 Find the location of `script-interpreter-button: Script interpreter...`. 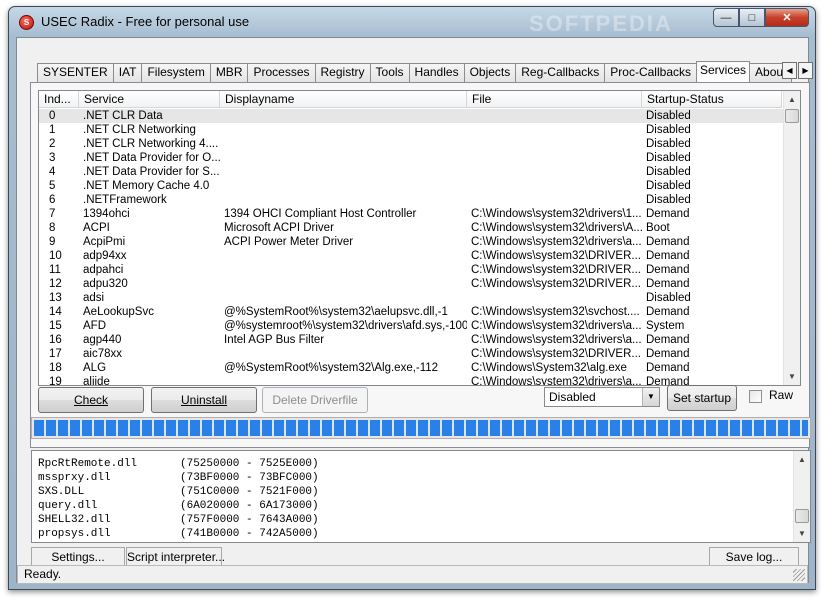

script-interpreter-button: Script interpreter... is located at coordinates (175, 557).